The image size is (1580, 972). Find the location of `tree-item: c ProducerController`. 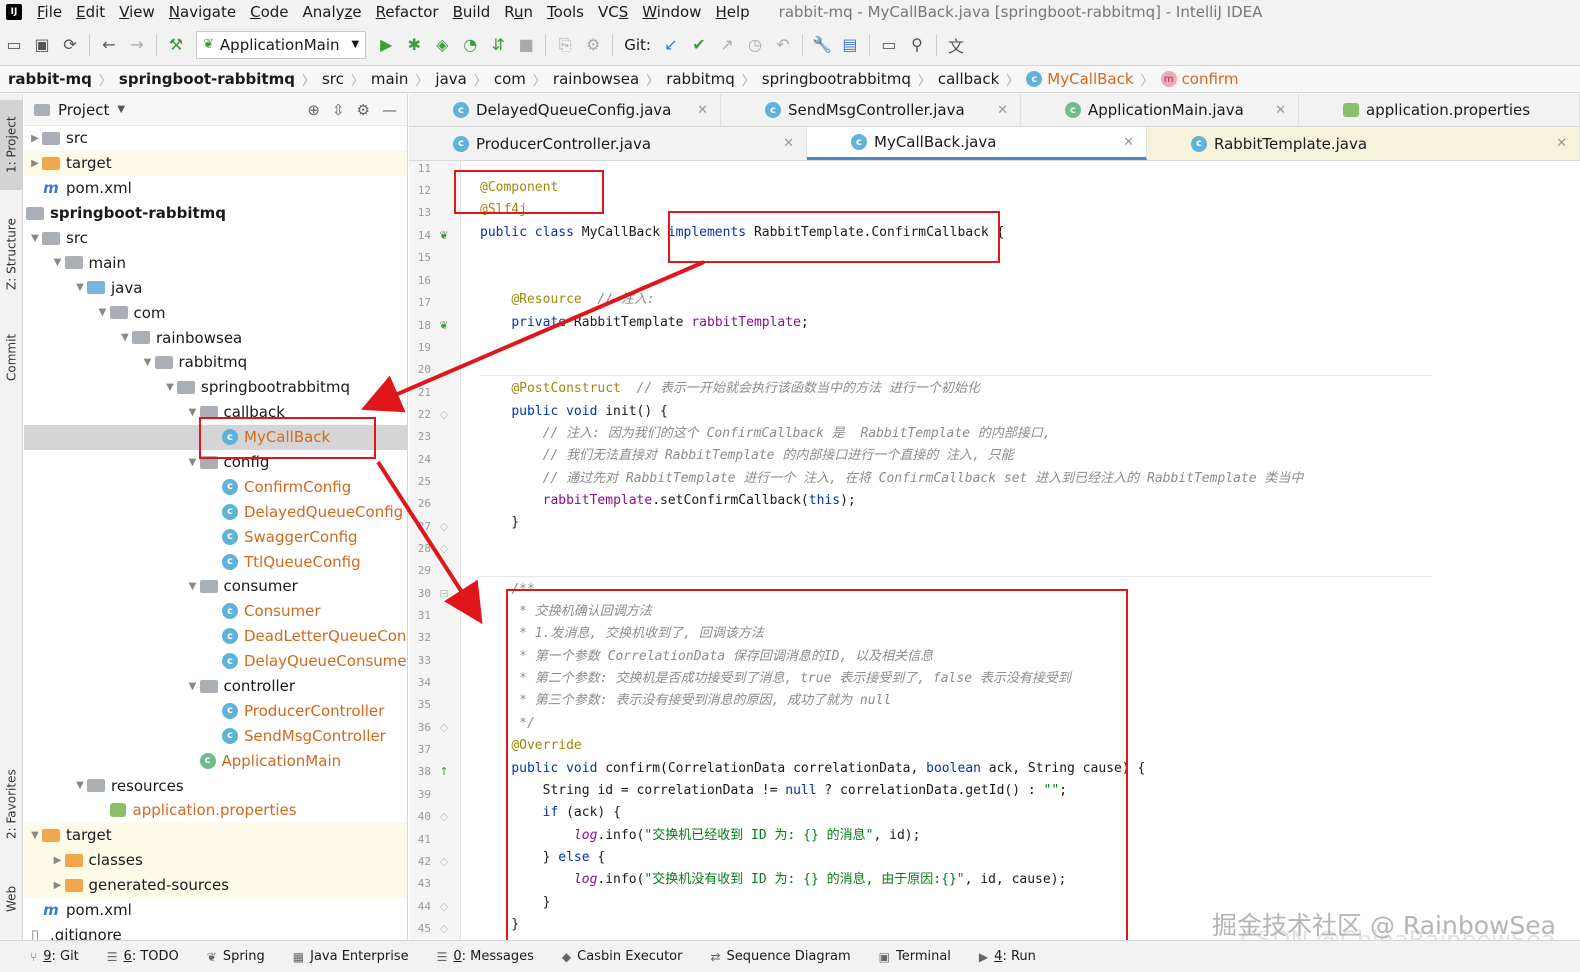

tree-item: c ProducerController is located at coordinates (215, 710).